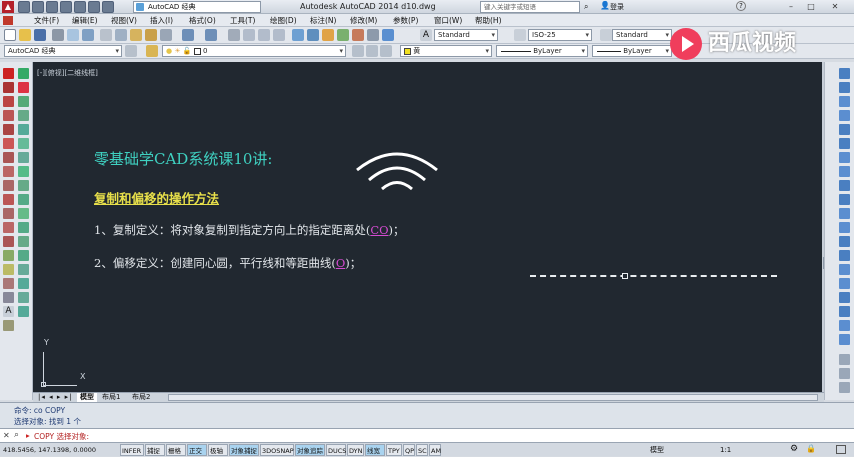 This screenshot has width=854, height=457. What do you see at coordinates (23, 269) in the screenshot?
I see `chamfer-icon` at bounding box center [23, 269].